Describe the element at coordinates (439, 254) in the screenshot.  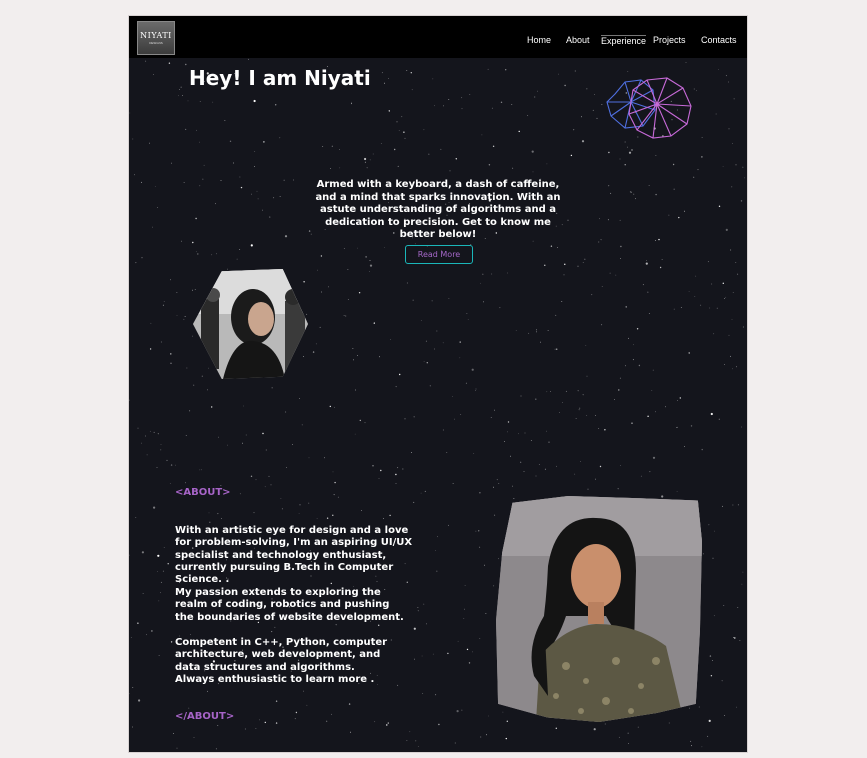
I see `read-more-button: Read More` at that location.